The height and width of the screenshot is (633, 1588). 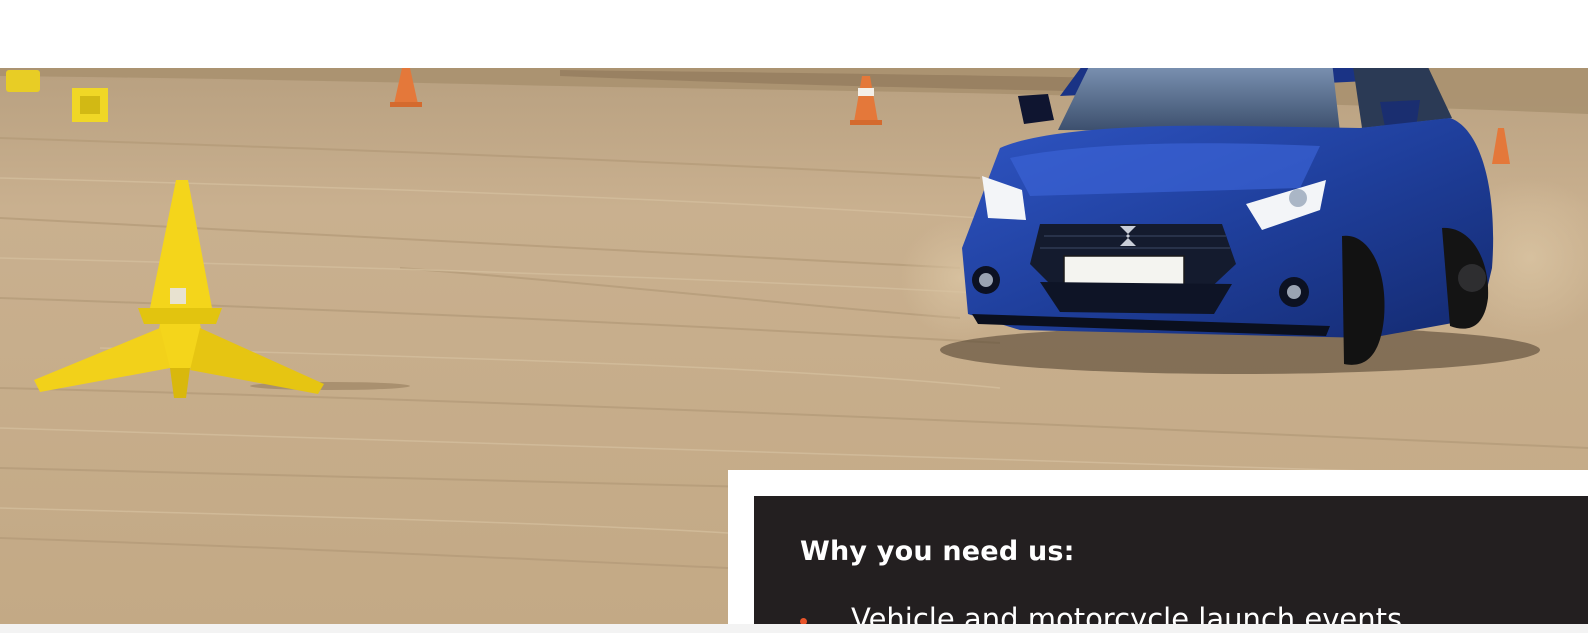 I want to click on card-title: Why you need us:, so click(x=937, y=551).